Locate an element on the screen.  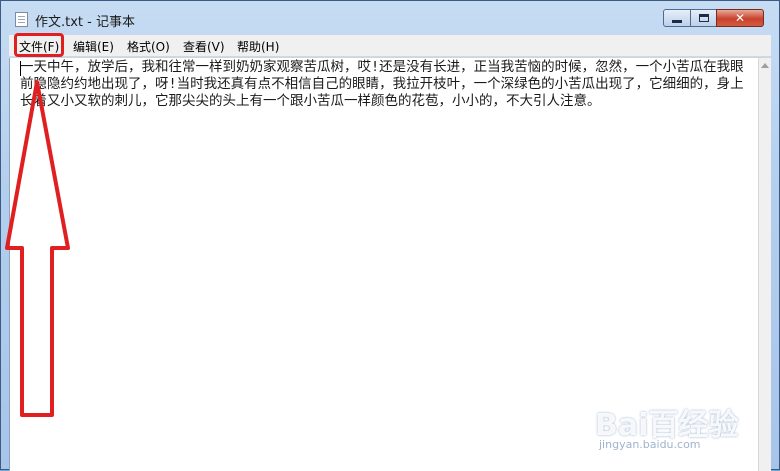
vertical-scrollbar is located at coordinates (764, 264).